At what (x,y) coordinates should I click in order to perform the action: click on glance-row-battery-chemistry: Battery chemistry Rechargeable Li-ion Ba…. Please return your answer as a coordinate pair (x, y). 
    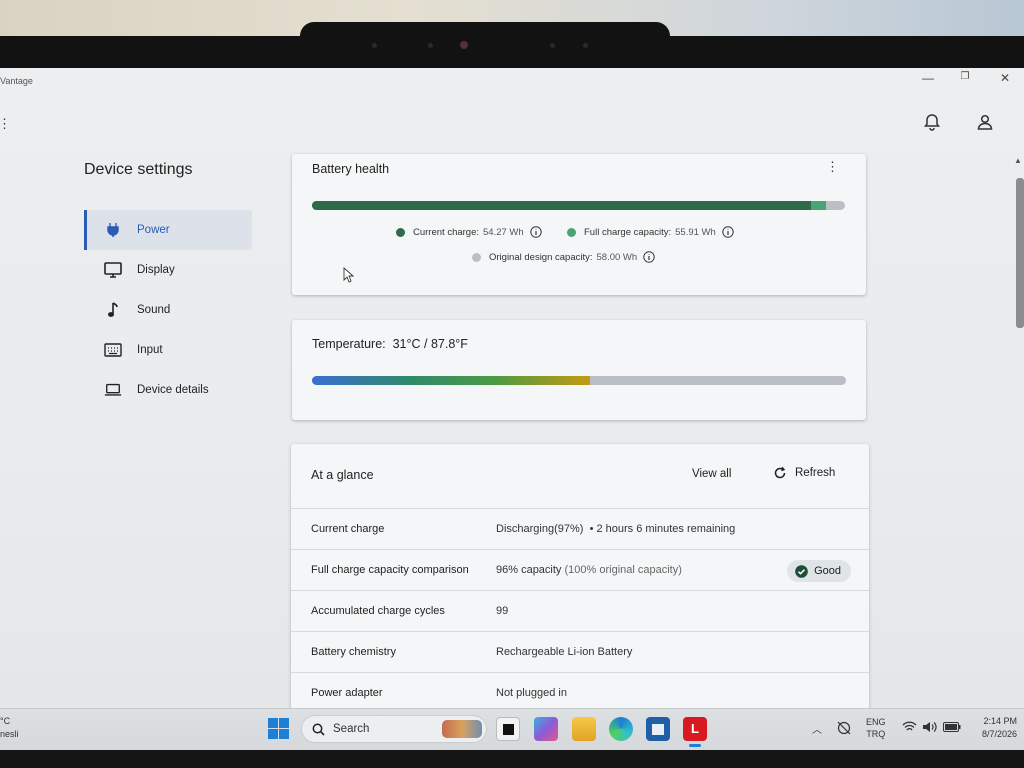
    Looking at the image, I should click on (580, 651).